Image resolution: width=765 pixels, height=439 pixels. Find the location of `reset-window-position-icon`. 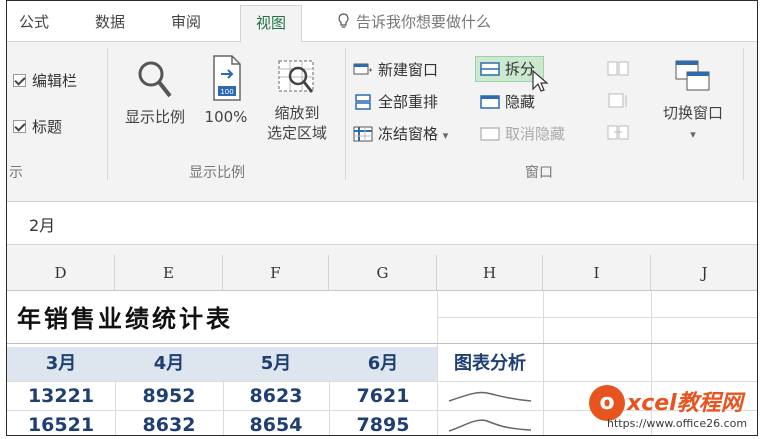

reset-window-position-icon is located at coordinates (618, 133).